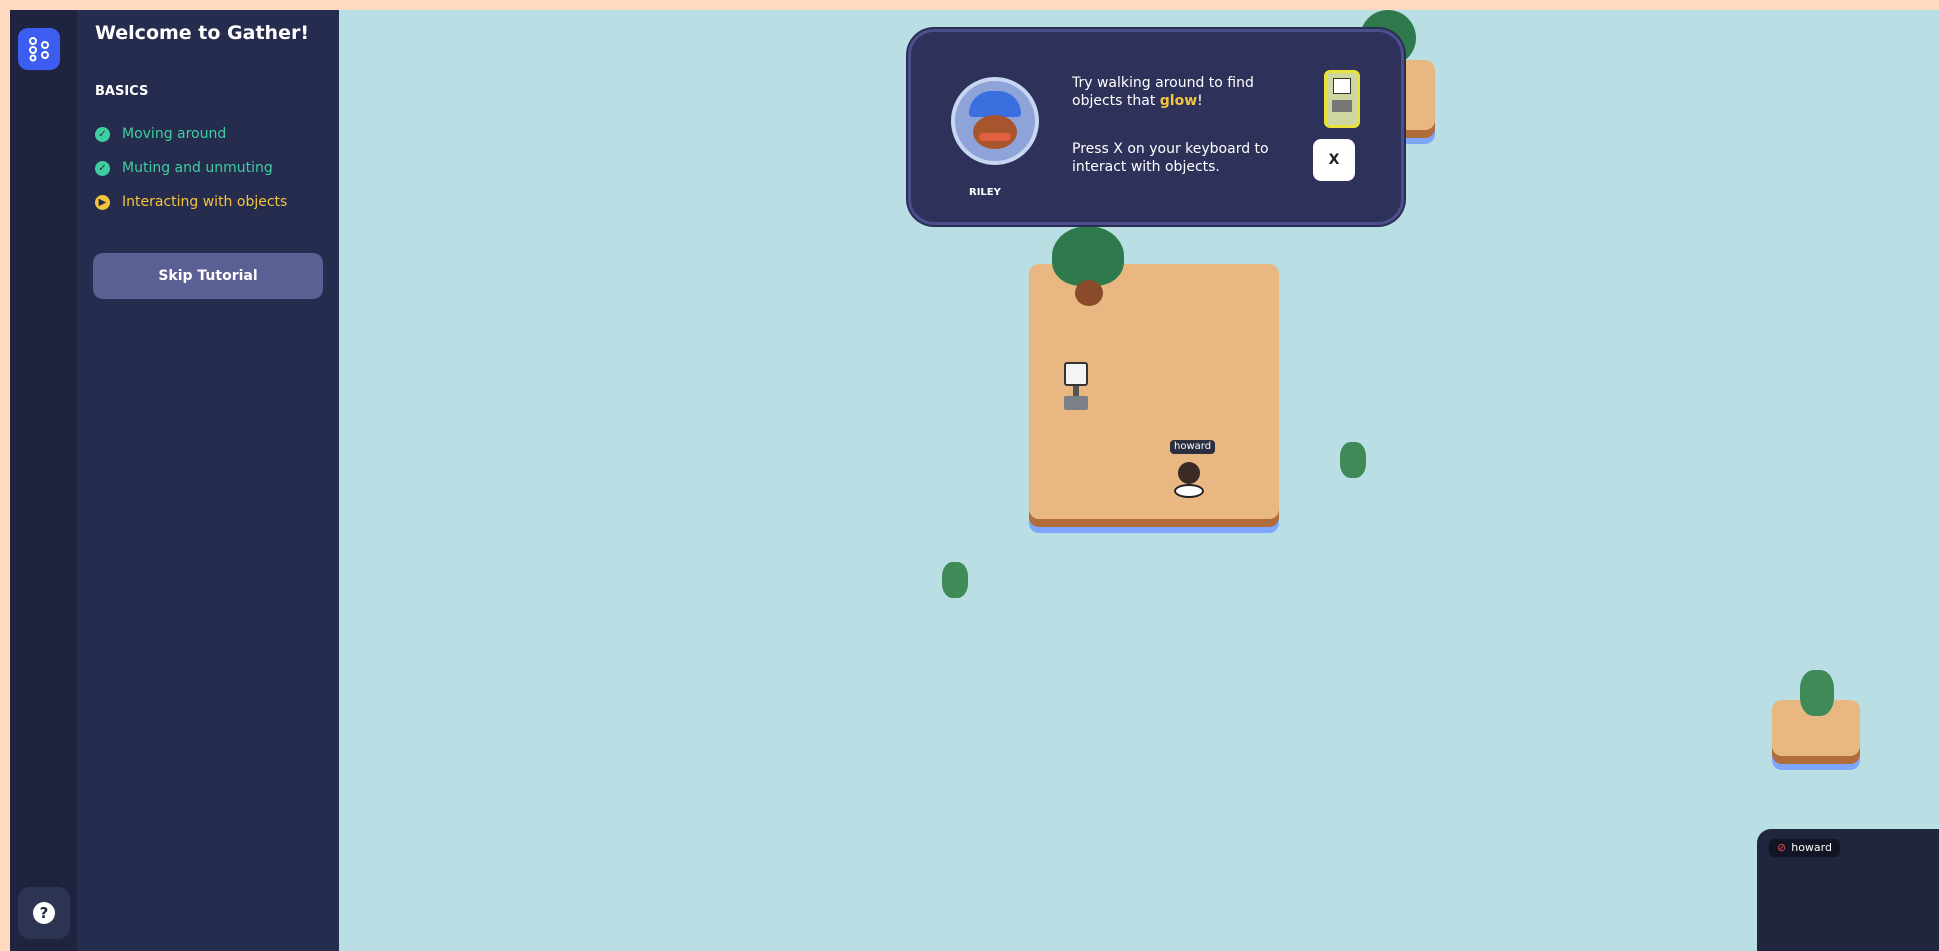  Describe the element at coordinates (1189, 482) in the screenshot. I see `player-avatar` at that location.